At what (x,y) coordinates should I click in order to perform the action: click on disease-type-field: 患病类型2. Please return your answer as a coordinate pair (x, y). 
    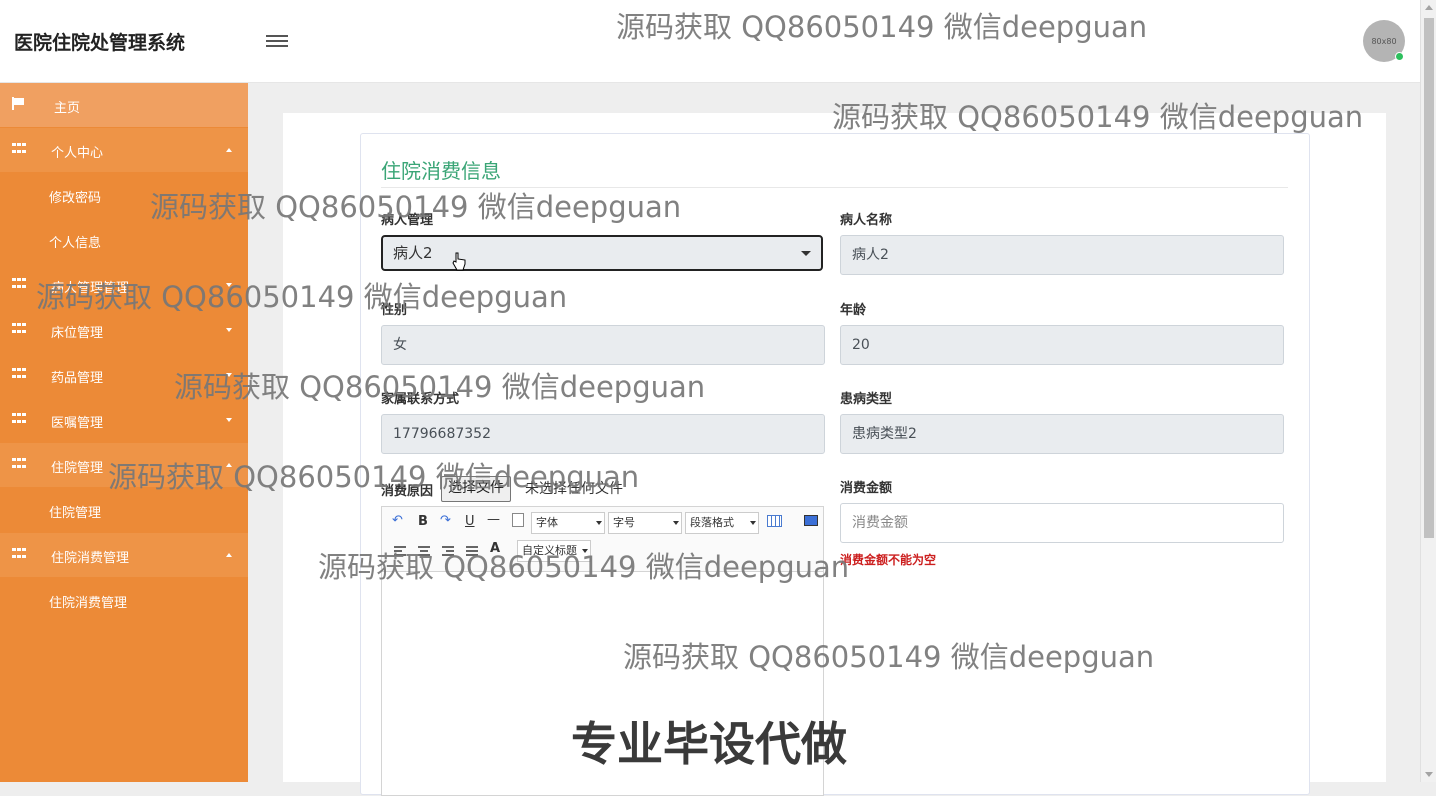
    Looking at the image, I should click on (1062, 434).